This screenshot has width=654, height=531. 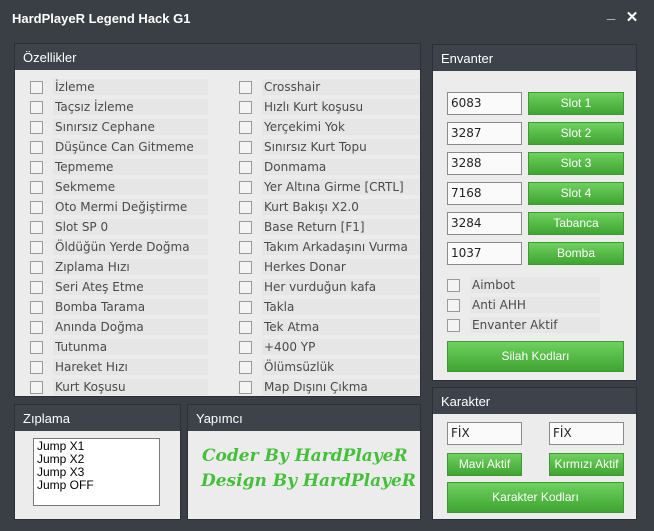 I want to click on character-field-1: FİX, so click(x=484, y=433).